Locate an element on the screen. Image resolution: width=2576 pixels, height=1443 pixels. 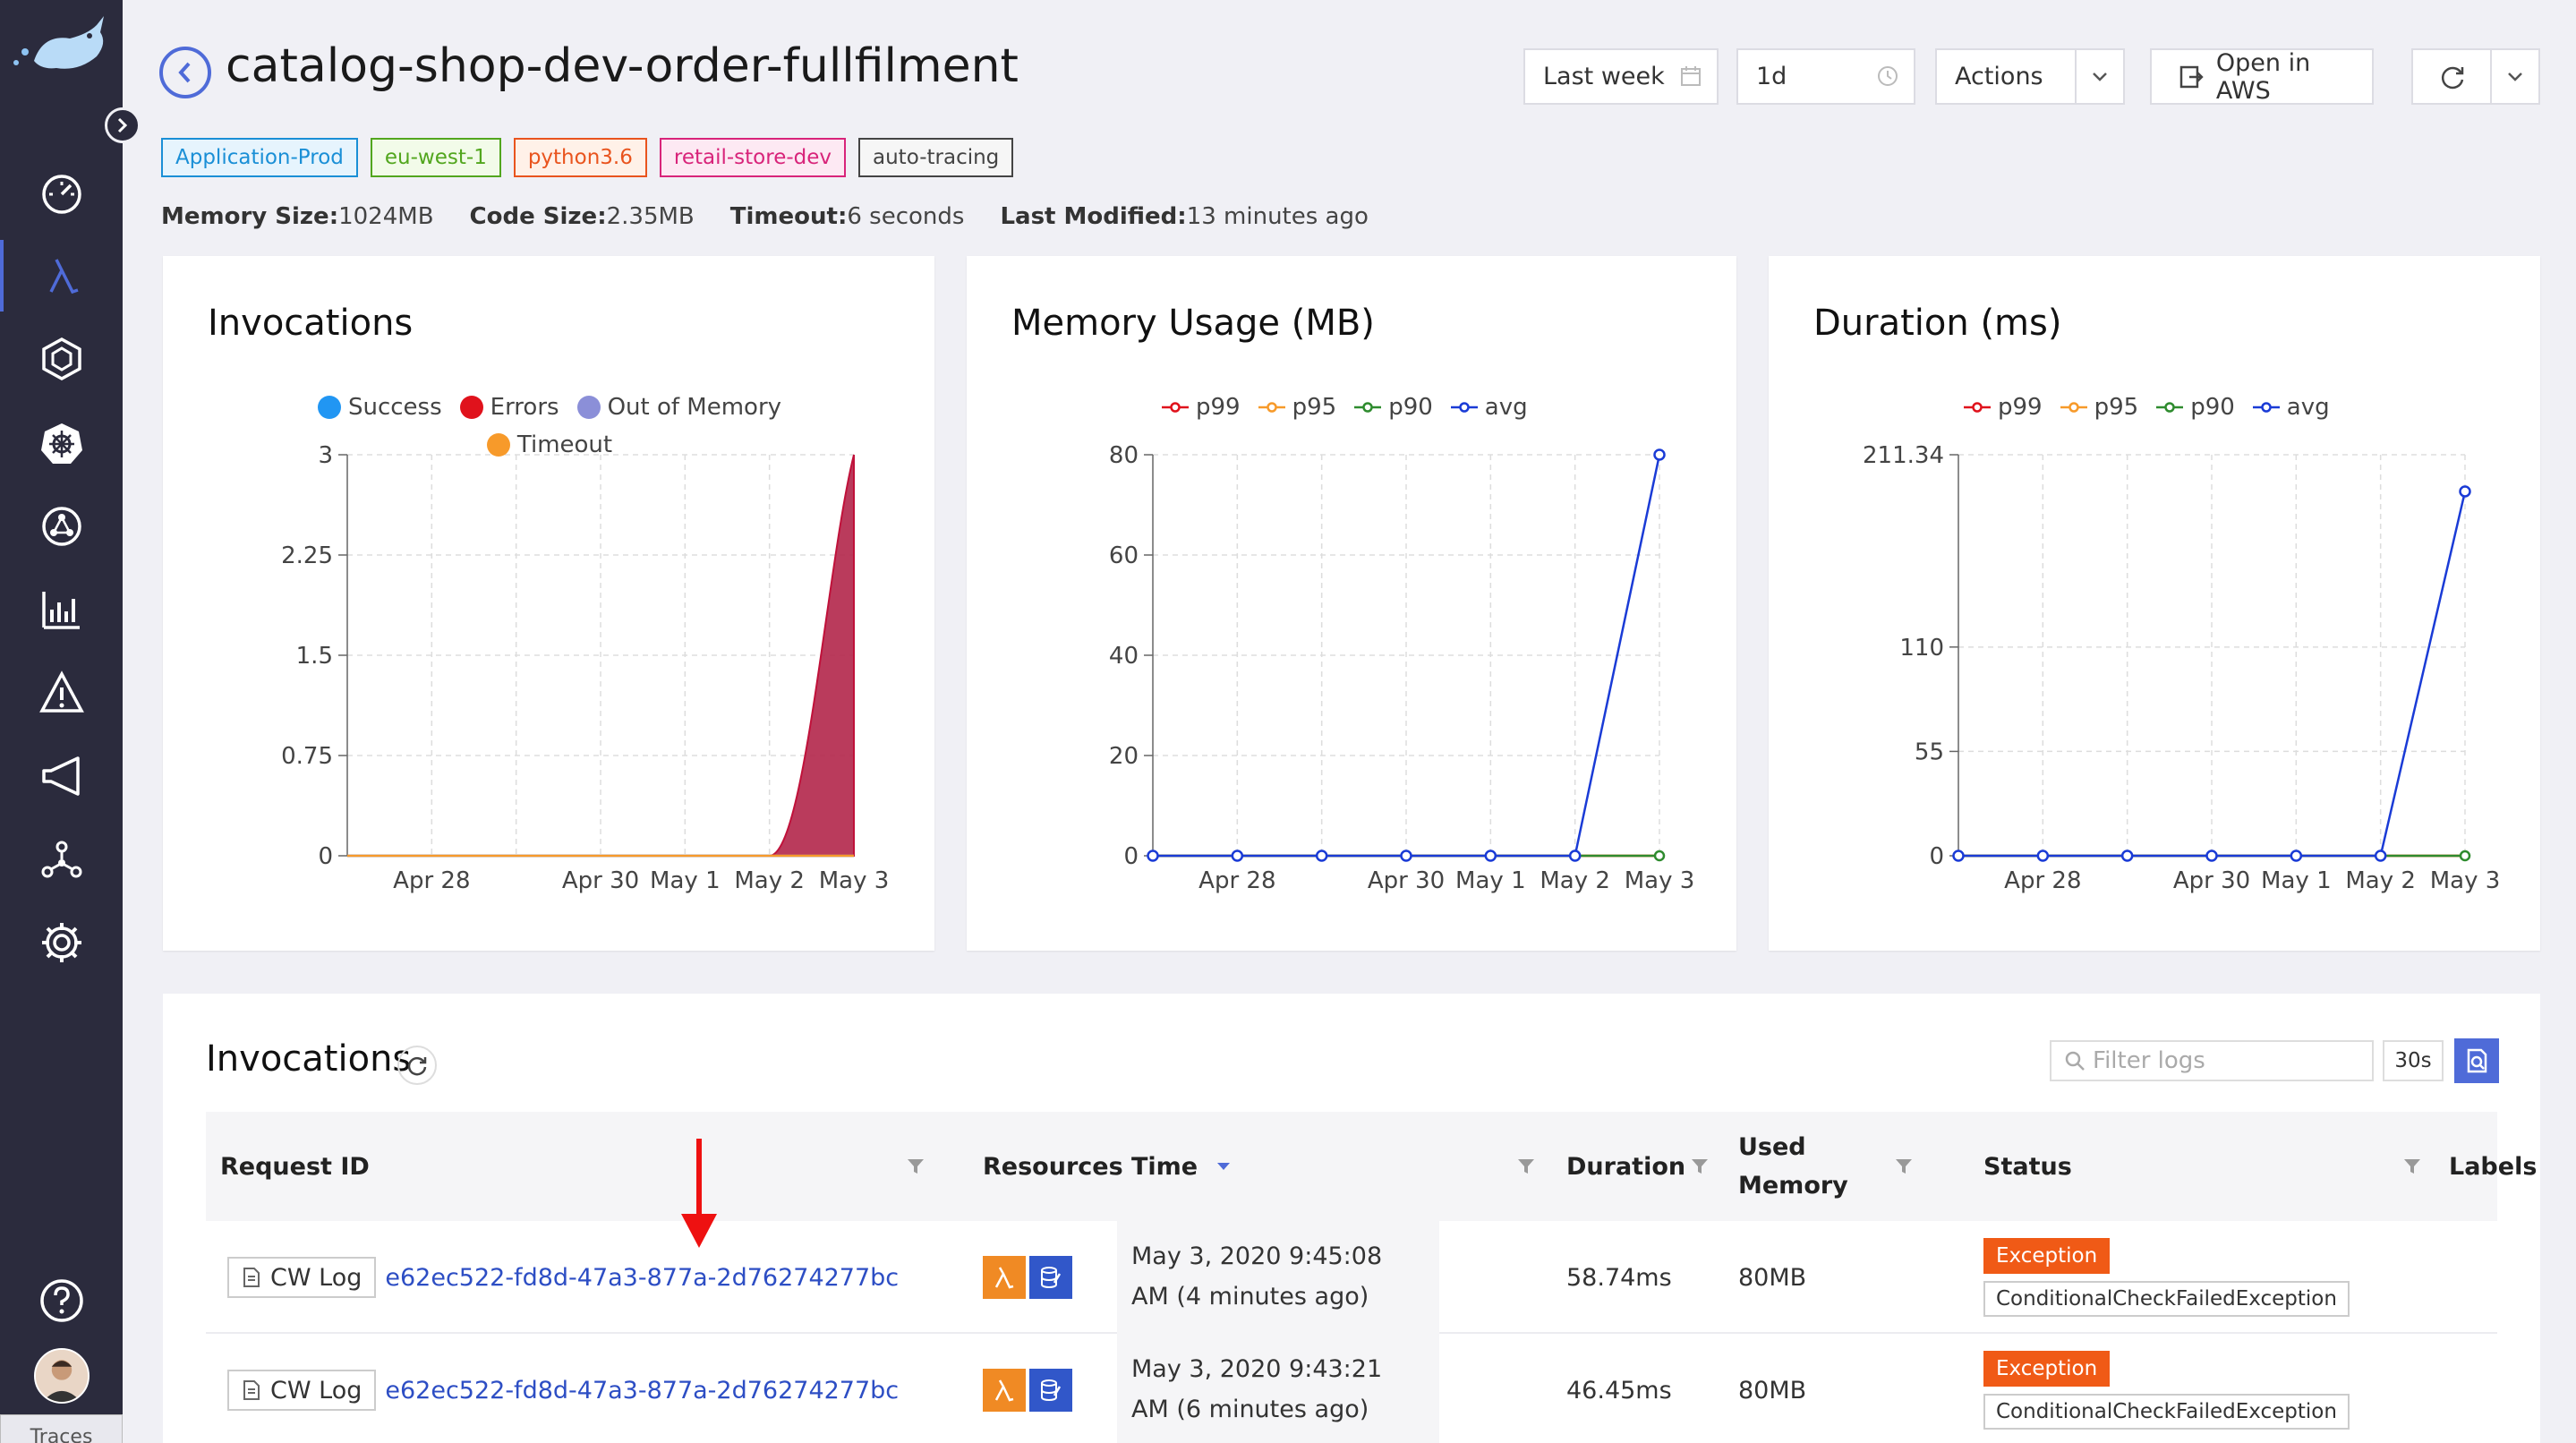
back-button is located at coordinates (185, 72).